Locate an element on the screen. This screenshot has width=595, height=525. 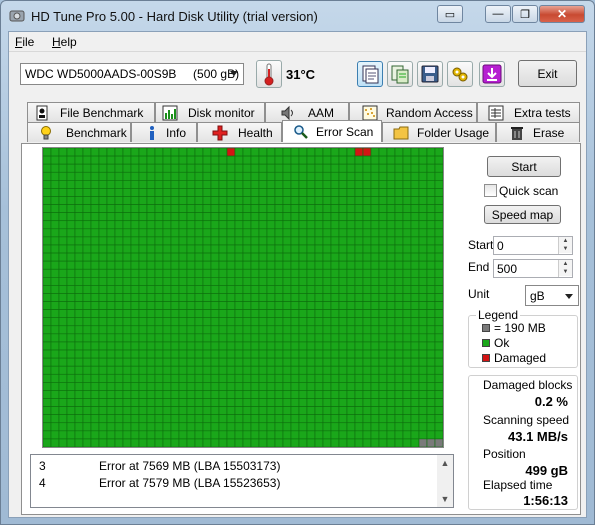
start-scan-button: Start is located at coordinates (524, 166).